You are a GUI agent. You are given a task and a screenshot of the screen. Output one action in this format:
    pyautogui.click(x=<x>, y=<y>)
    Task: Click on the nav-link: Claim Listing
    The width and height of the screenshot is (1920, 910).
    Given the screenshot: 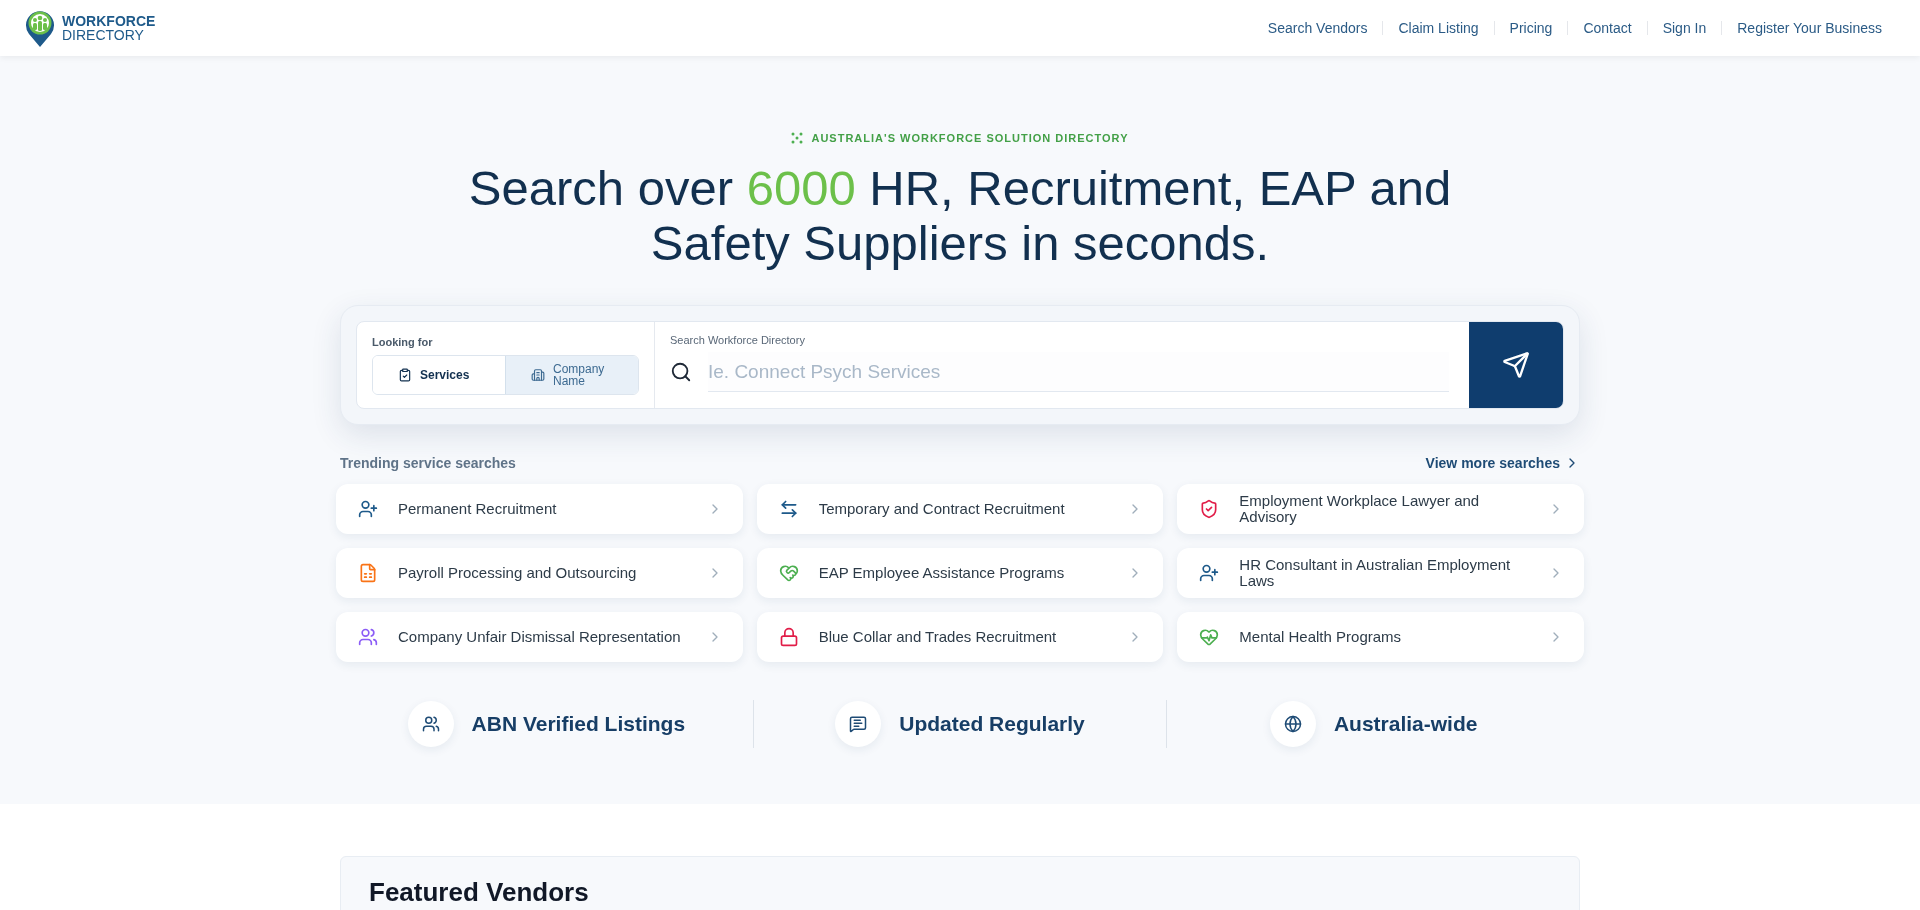 What is the action you would take?
    pyautogui.click(x=1438, y=28)
    